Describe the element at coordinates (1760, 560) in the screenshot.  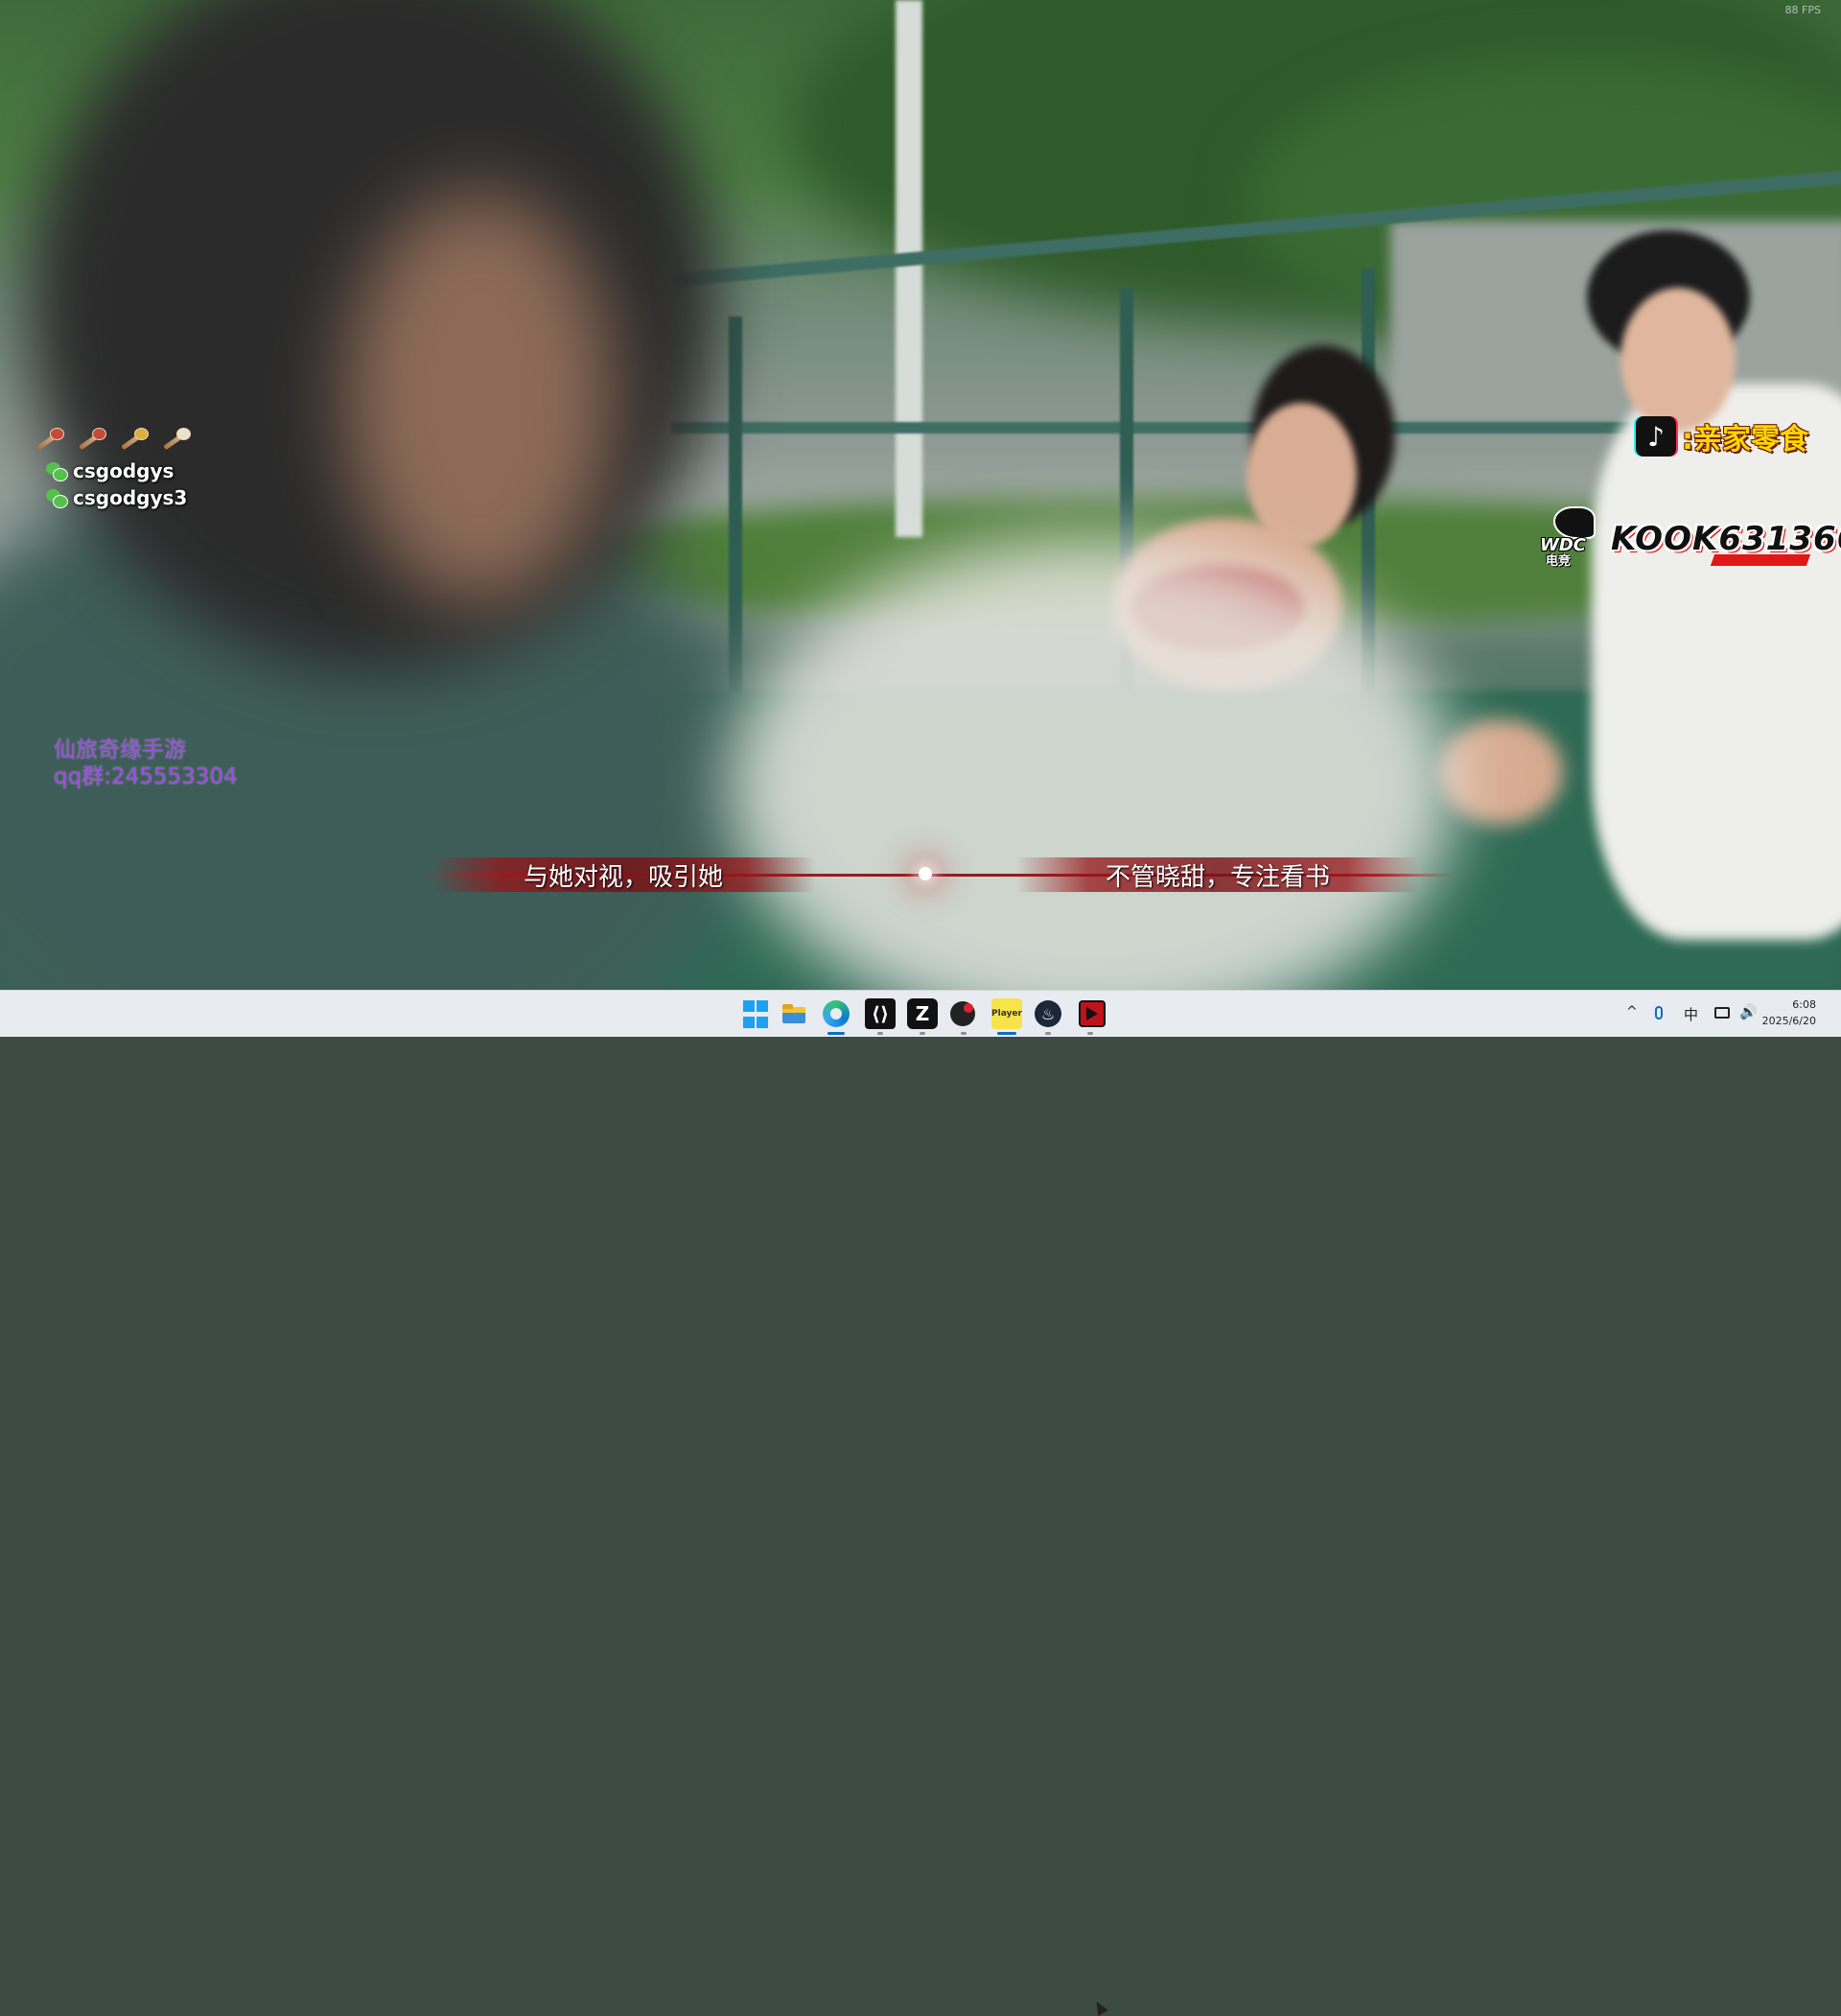
I see `kook-tag` at that location.